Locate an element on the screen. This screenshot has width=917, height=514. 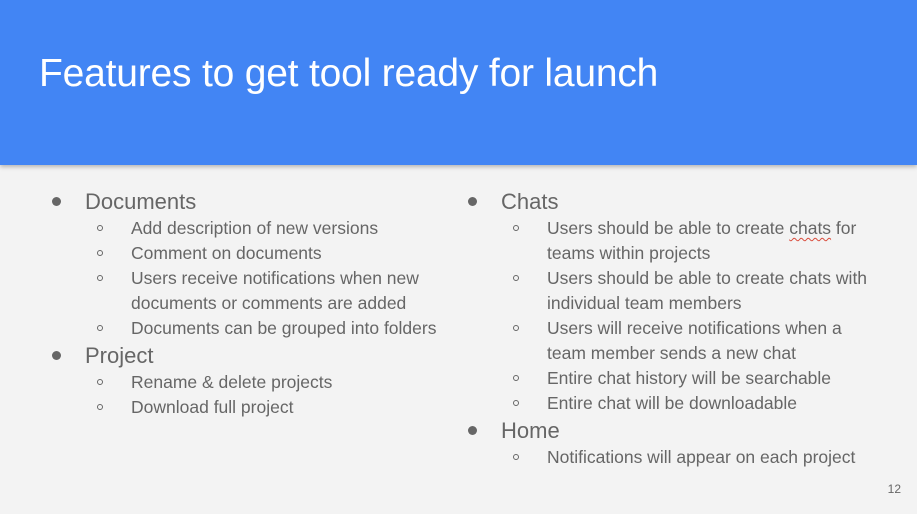
list-item-text: Entire chat will be downloadable is located at coordinates (672, 403).